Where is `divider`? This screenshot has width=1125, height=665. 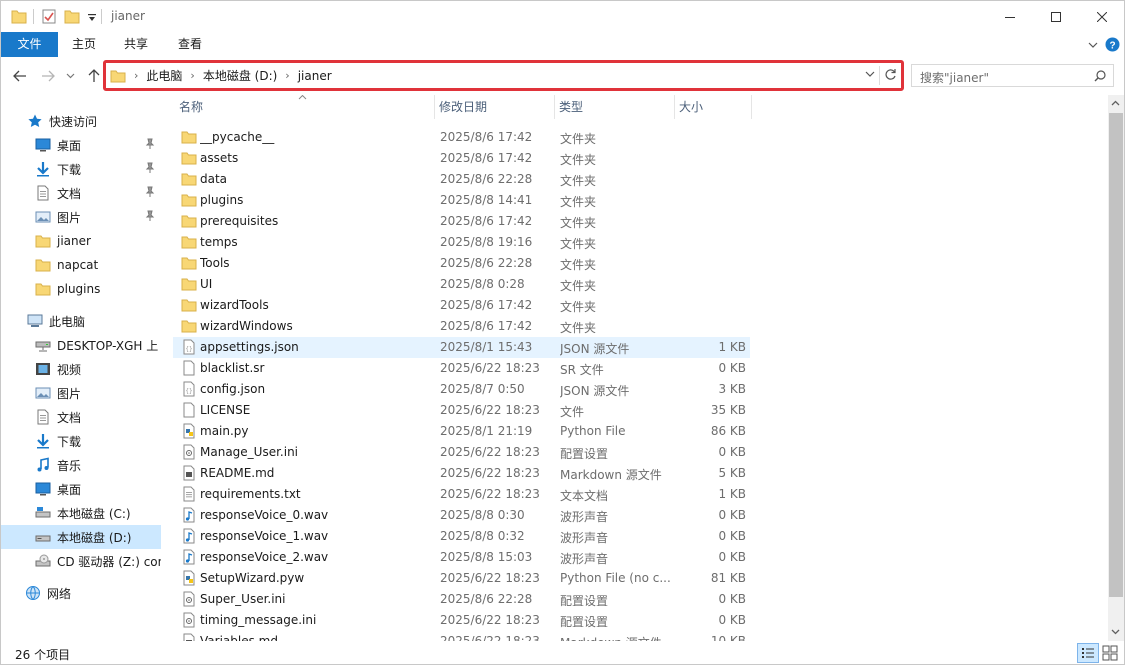
divider is located at coordinates (879, 75).